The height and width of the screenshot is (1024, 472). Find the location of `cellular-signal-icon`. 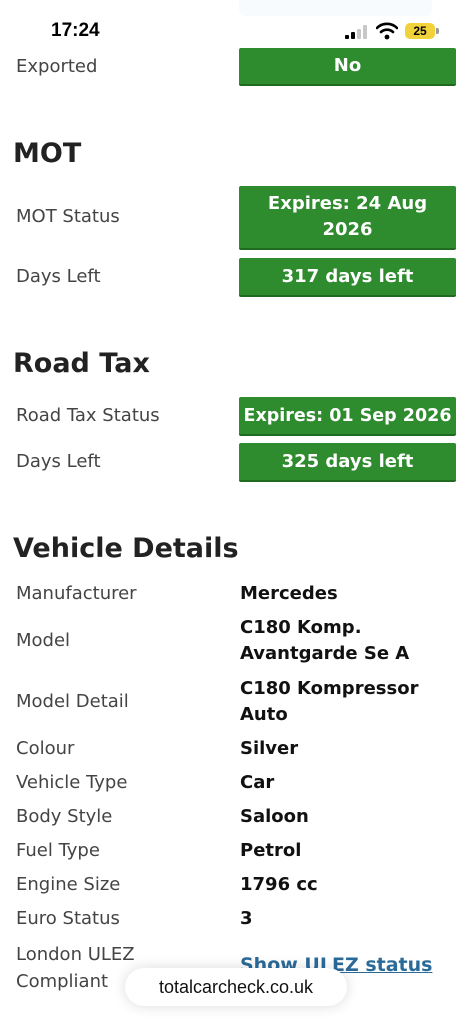

cellular-signal-icon is located at coordinates (356, 32).